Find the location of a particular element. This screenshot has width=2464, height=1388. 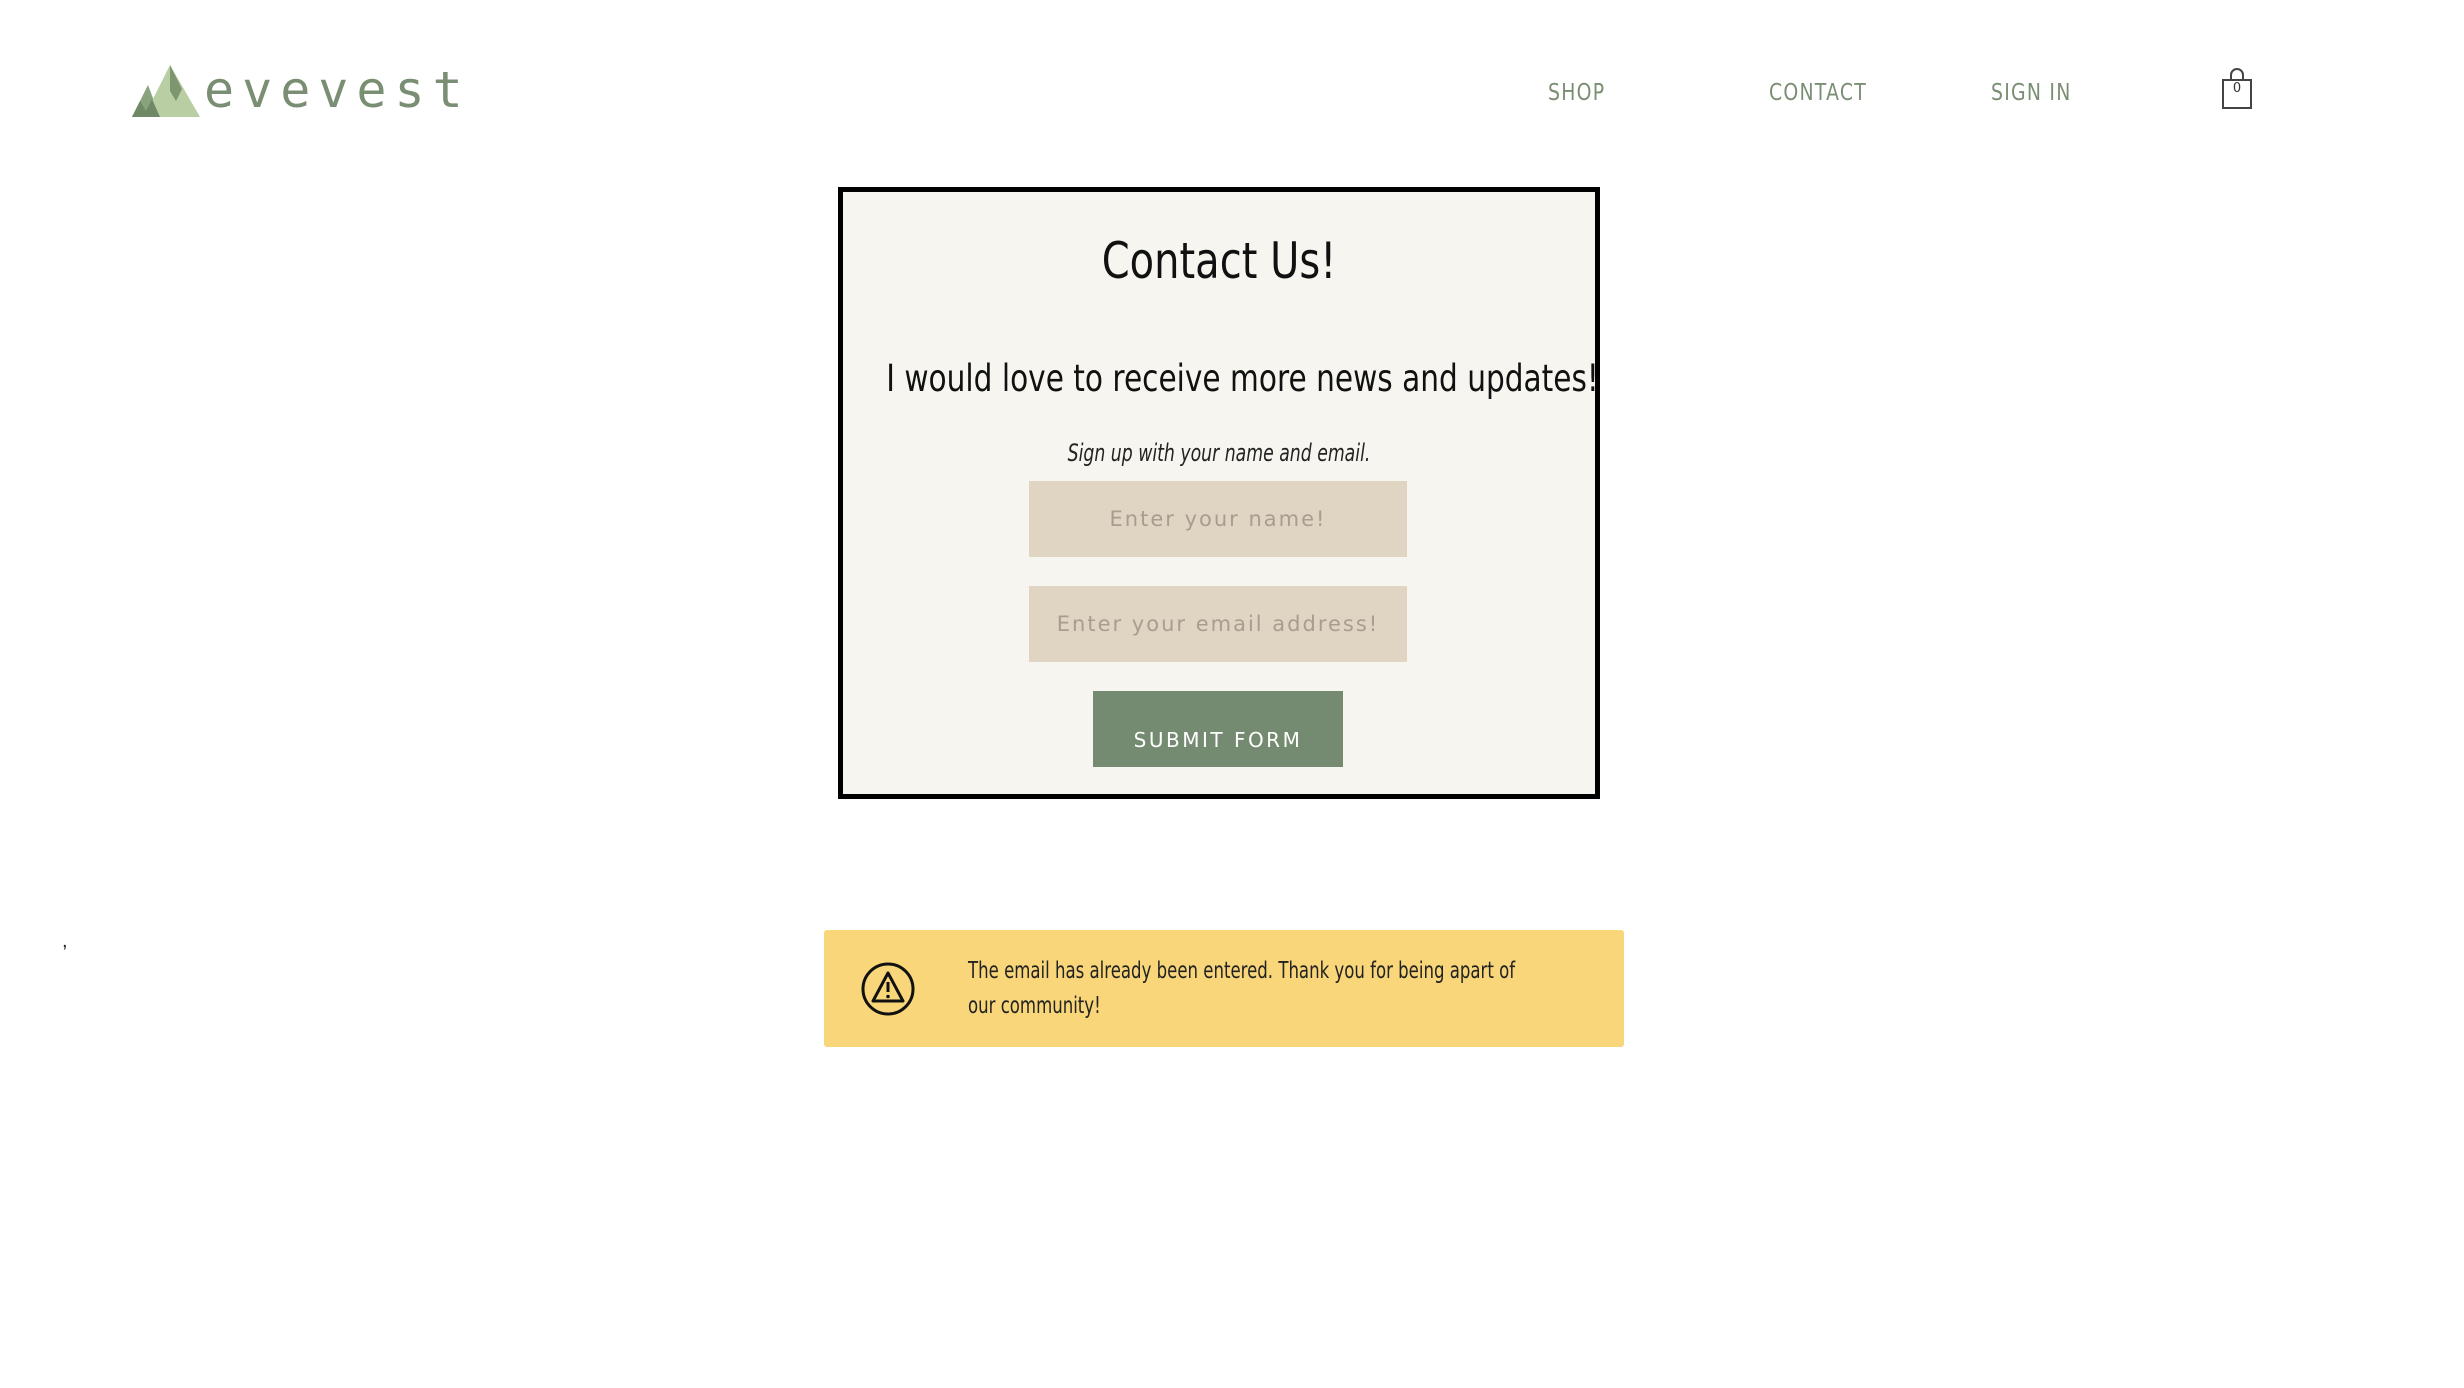

nav-sign-in-link: SIGN IN is located at coordinates (2031, 93).